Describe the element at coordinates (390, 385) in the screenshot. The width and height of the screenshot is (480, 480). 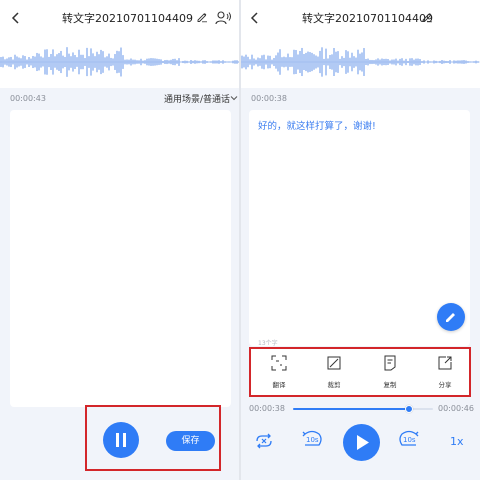
I see `tool-label: 复制` at that location.